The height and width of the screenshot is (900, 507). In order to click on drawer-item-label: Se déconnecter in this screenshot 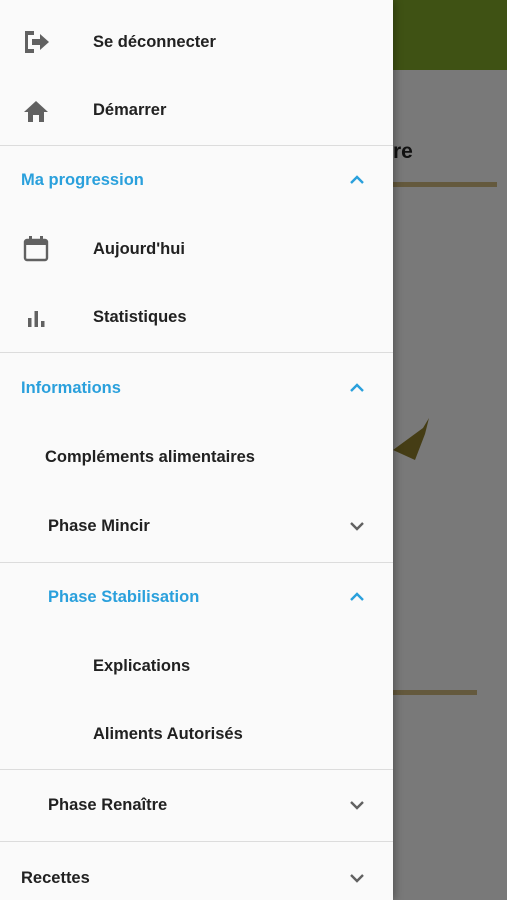, I will do `click(154, 42)`.